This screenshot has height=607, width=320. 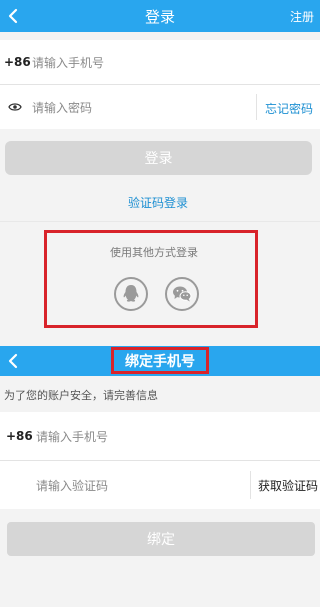 What do you see at coordinates (288, 485) in the screenshot?
I see `get-code-button: 获取验证码` at bounding box center [288, 485].